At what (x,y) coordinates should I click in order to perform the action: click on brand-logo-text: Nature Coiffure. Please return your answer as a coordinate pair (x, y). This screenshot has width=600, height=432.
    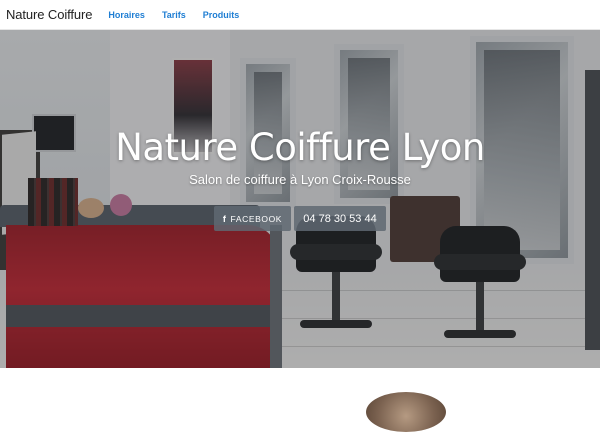
    Looking at the image, I should click on (49, 14).